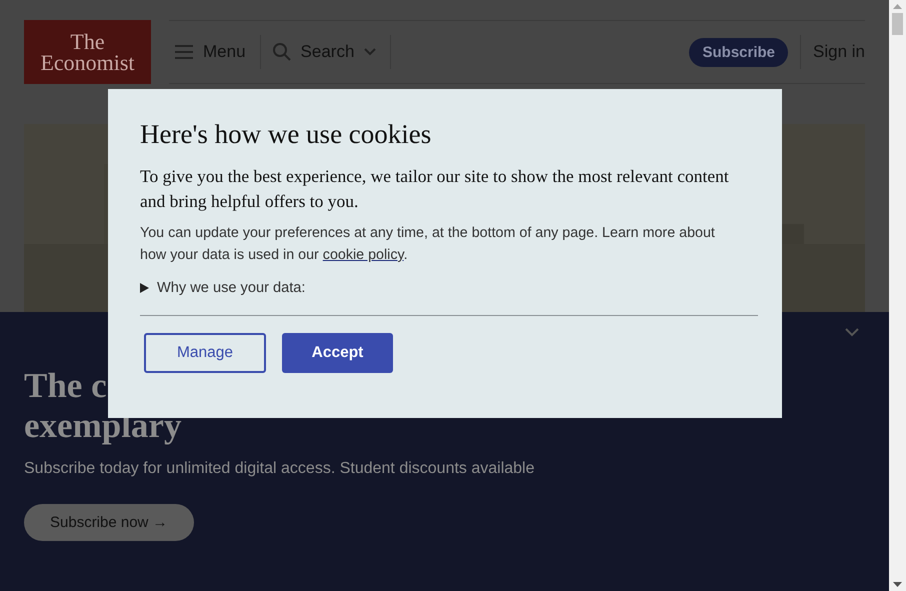 The width and height of the screenshot is (906, 591). Describe the element at coordinates (87, 41) in the screenshot. I see `logo-text: The` at that location.